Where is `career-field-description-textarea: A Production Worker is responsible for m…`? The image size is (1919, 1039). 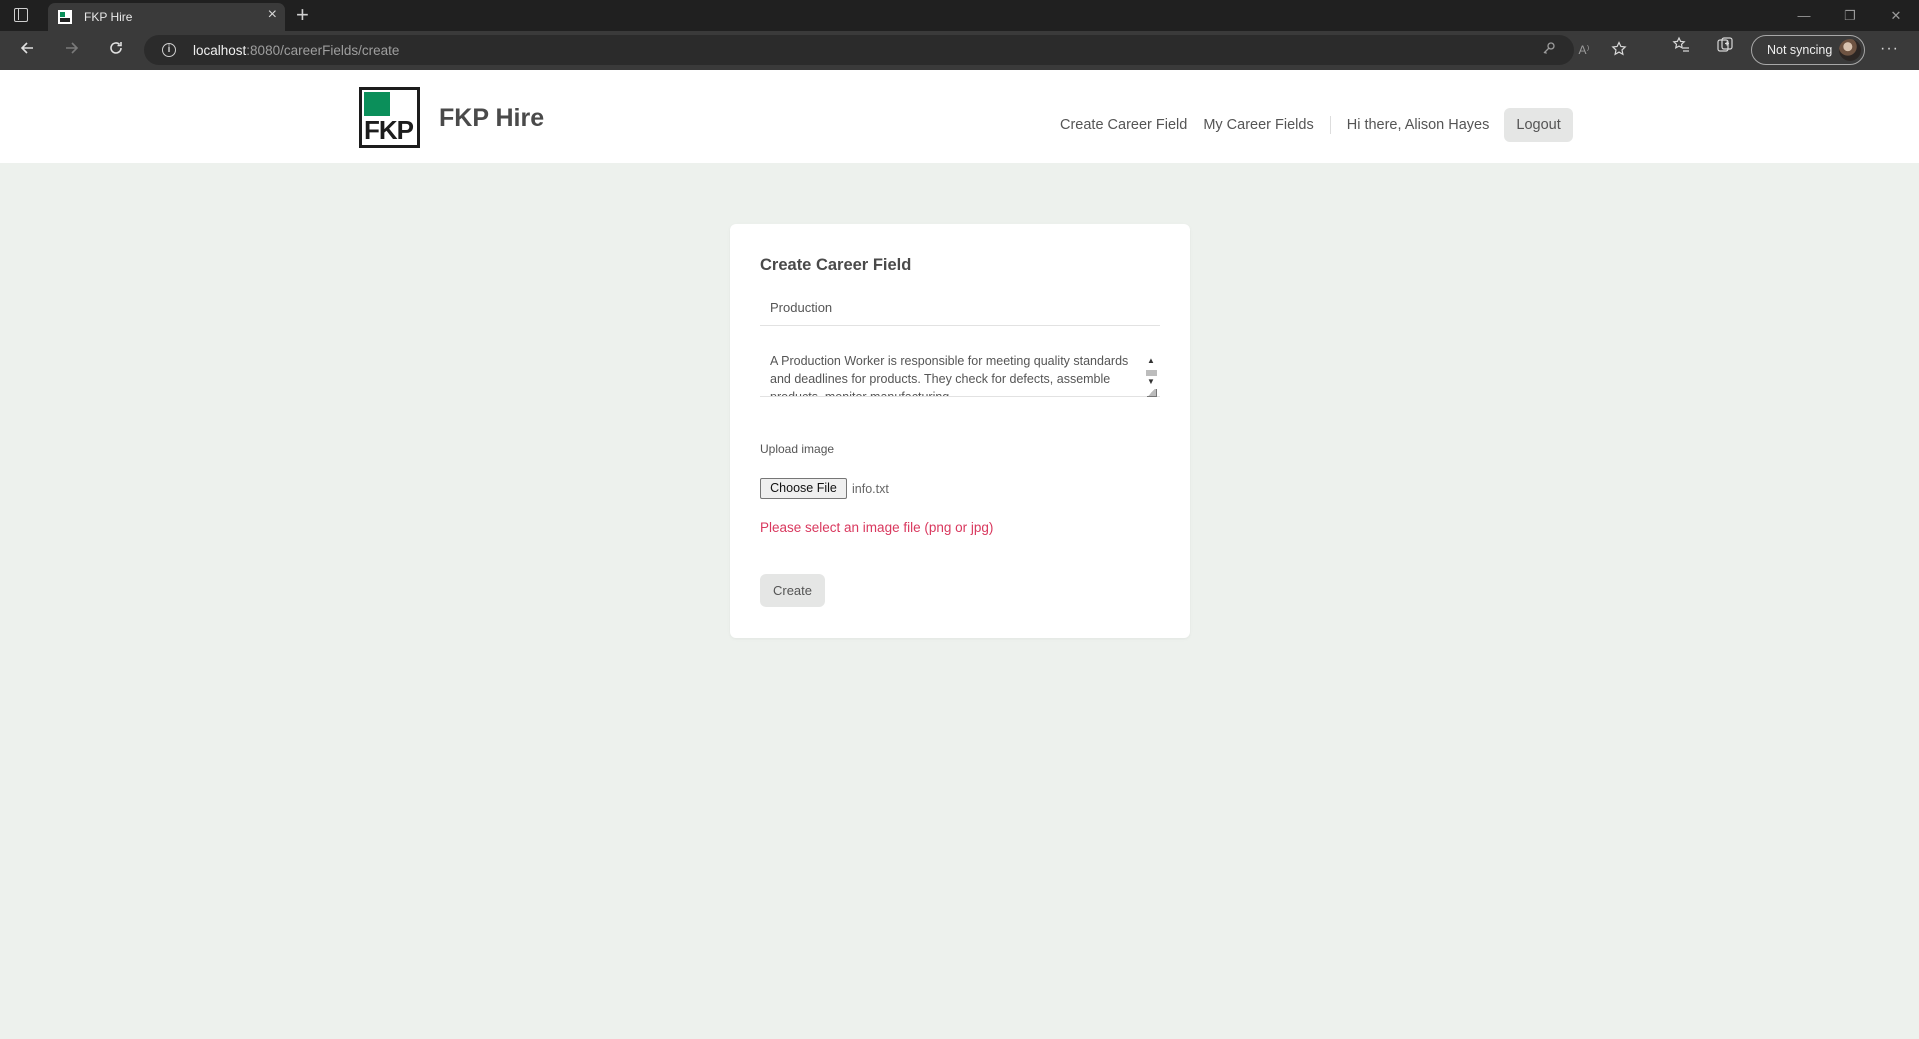
career-field-description-textarea: A Production Worker is responsible for m… is located at coordinates (960, 373).